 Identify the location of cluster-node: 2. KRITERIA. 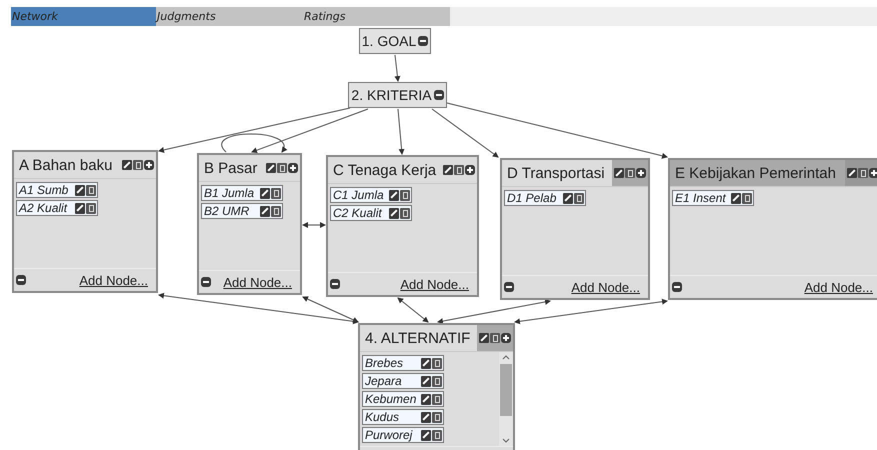
(397, 95).